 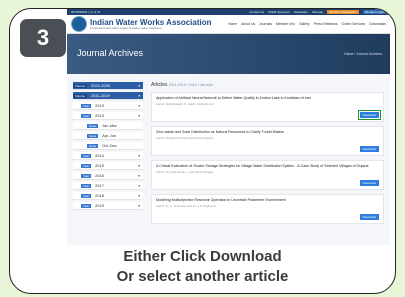 I want to click on top-link: Contact Us, so click(x=256, y=12).